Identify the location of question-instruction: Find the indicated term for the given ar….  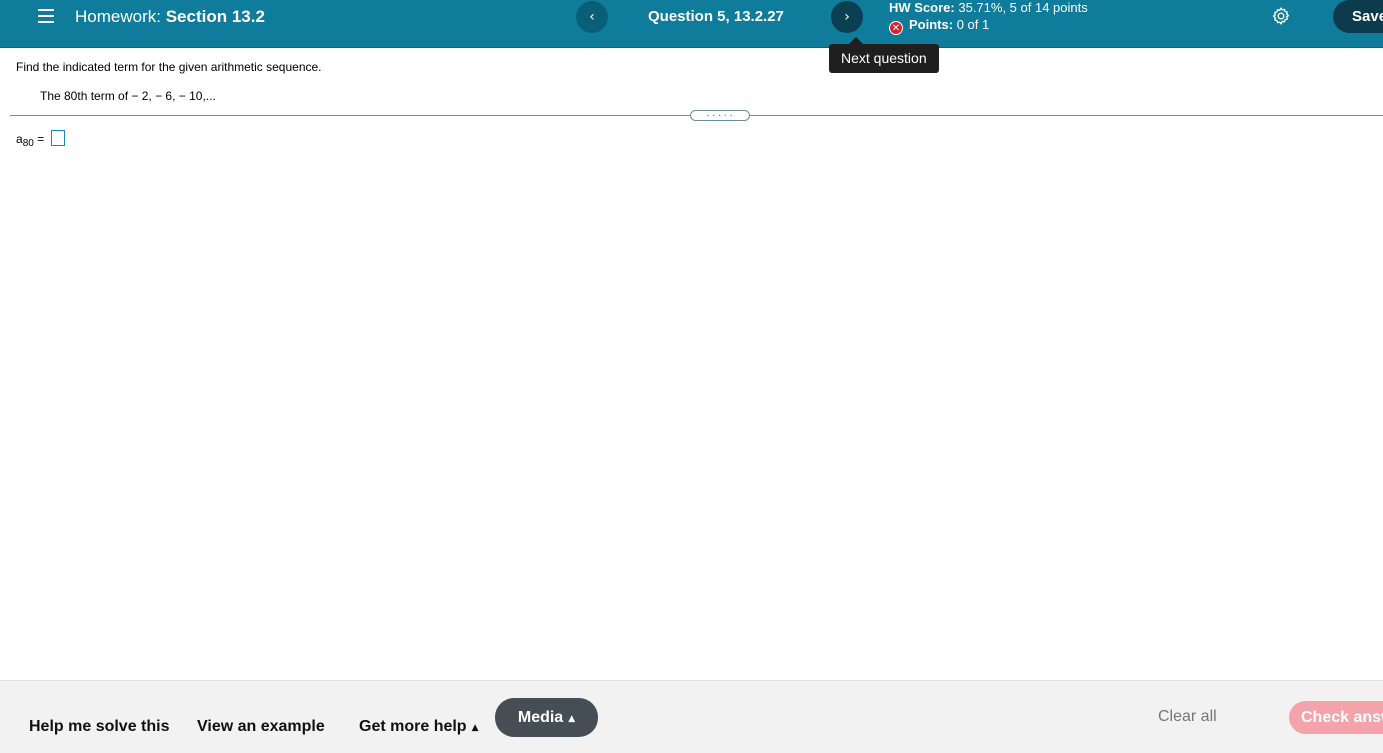
(169, 67).